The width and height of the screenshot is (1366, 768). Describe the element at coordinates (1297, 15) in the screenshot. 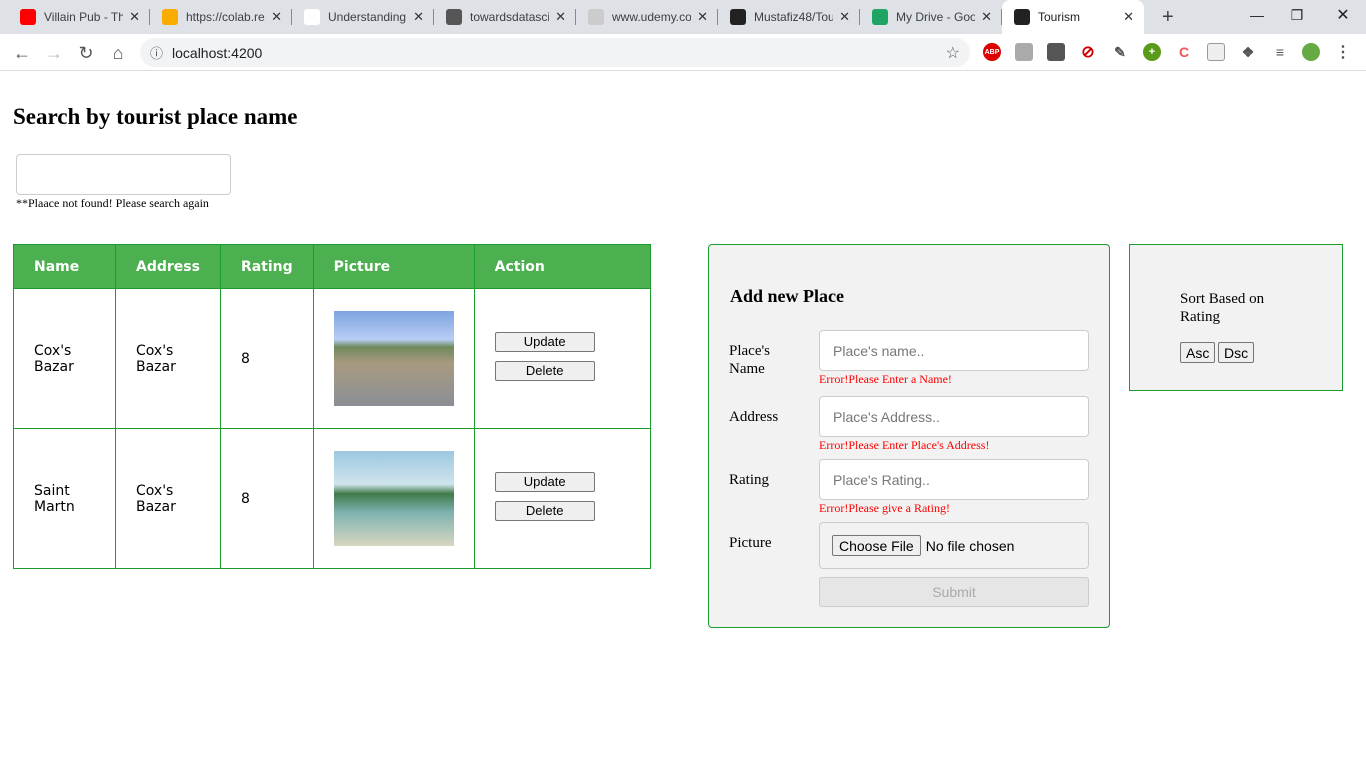

I see `restore-button: ❐` at that location.